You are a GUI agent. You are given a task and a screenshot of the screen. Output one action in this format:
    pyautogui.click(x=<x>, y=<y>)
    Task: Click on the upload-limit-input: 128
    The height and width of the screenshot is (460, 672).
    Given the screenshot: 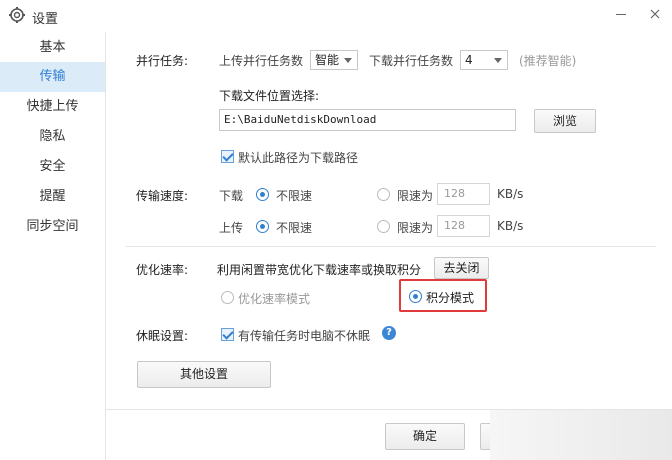 What is the action you would take?
    pyautogui.click(x=463, y=226)
    